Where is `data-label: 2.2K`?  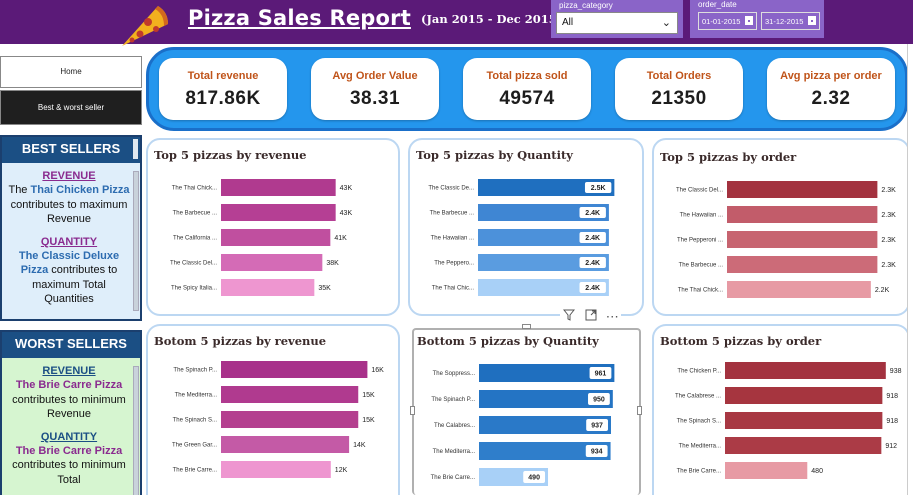 data-label: 2.2K is located at coordinates (882, 290).